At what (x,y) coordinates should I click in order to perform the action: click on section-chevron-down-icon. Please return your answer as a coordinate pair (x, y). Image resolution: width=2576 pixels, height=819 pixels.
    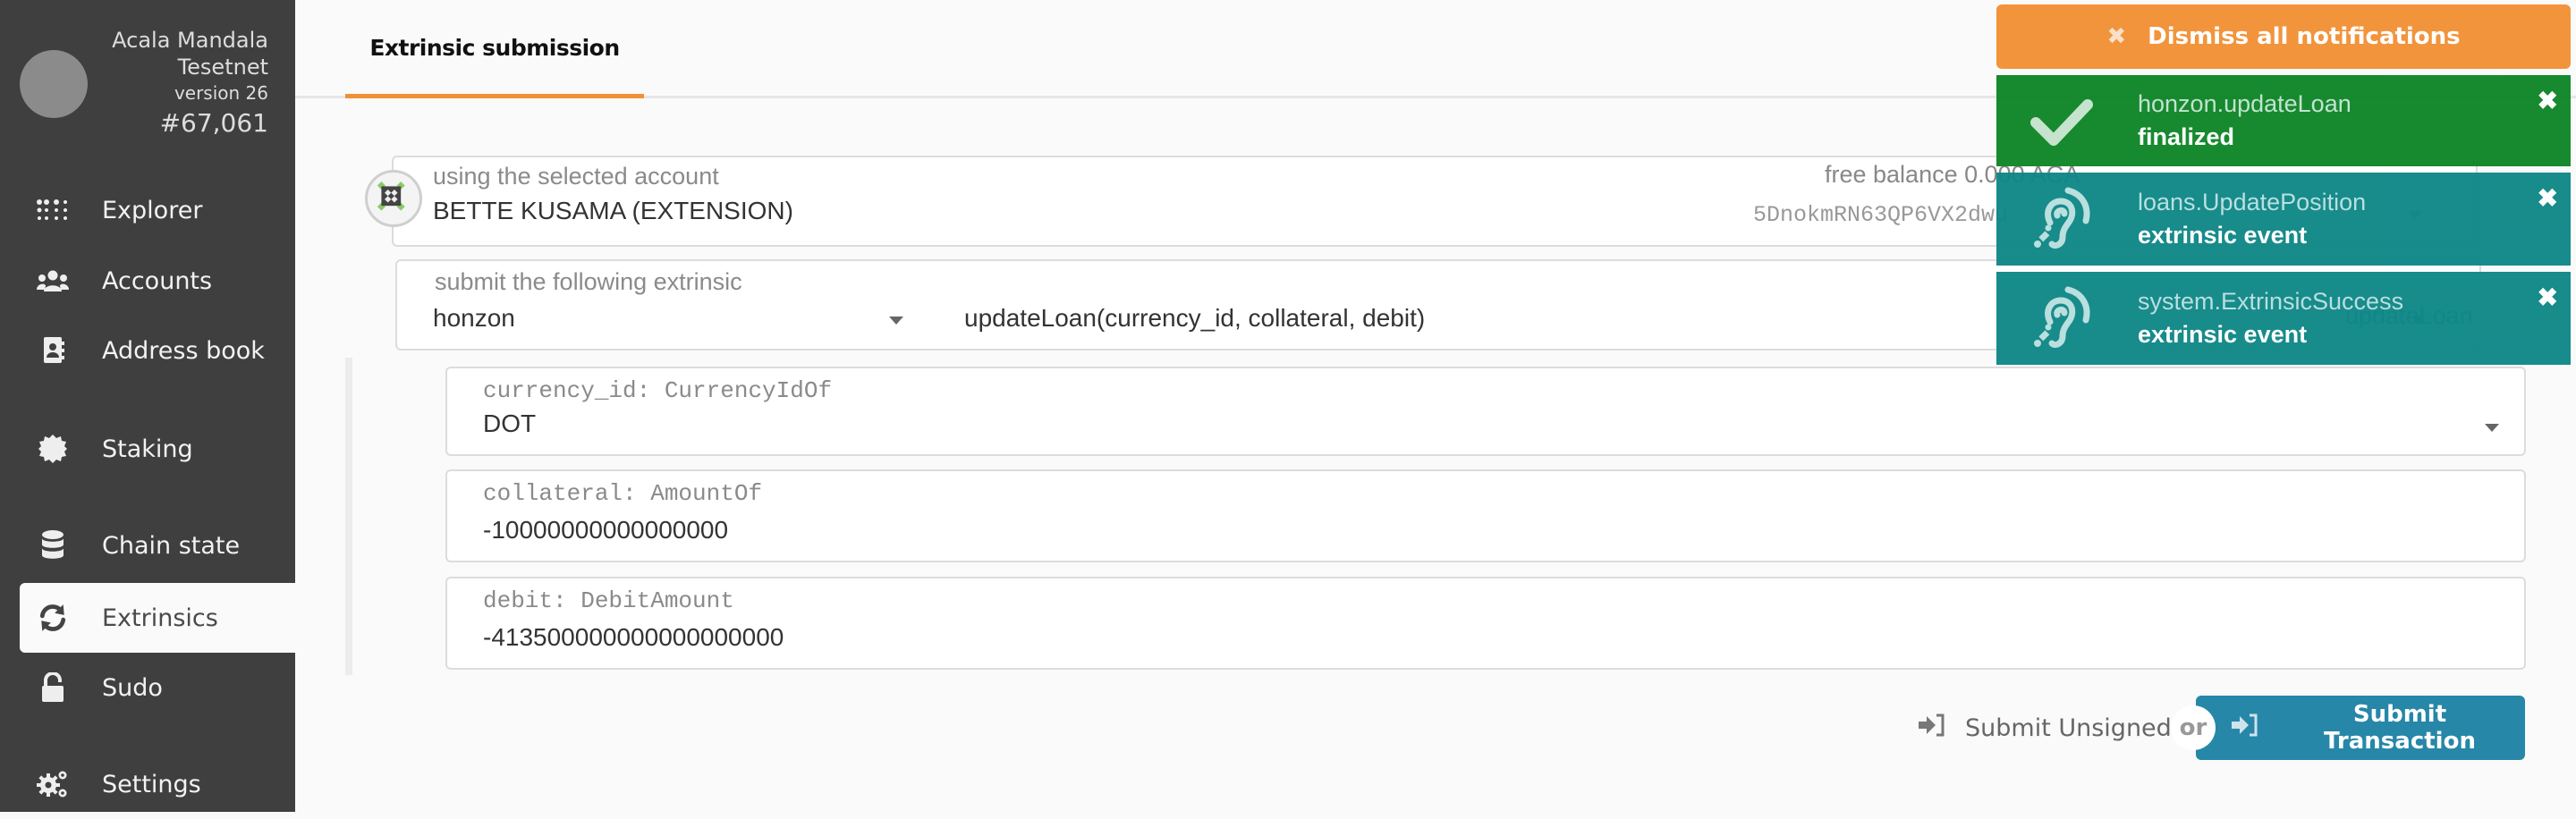
    Looking at the image, I should click on (896, 321).